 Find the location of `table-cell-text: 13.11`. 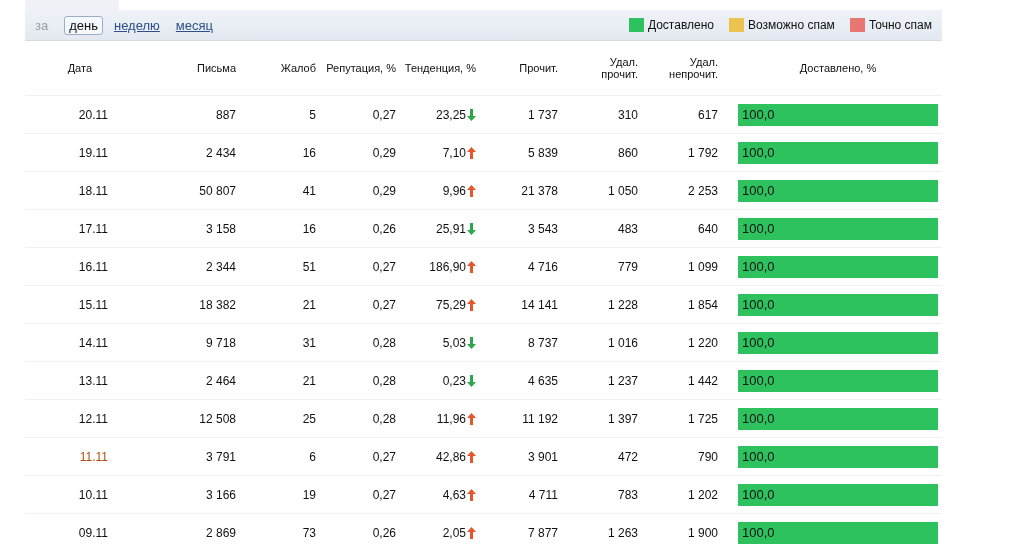

table-cell-text: 13.11 is located at coordinates (92, 380).